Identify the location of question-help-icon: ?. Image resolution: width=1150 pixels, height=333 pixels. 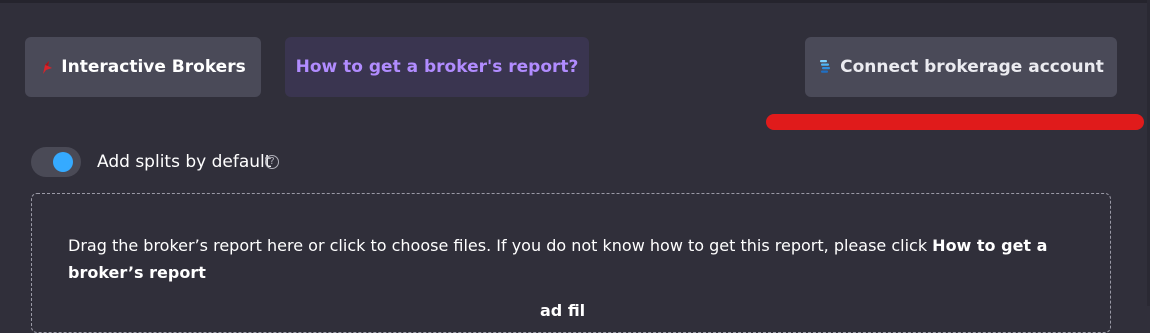
(272, 162).